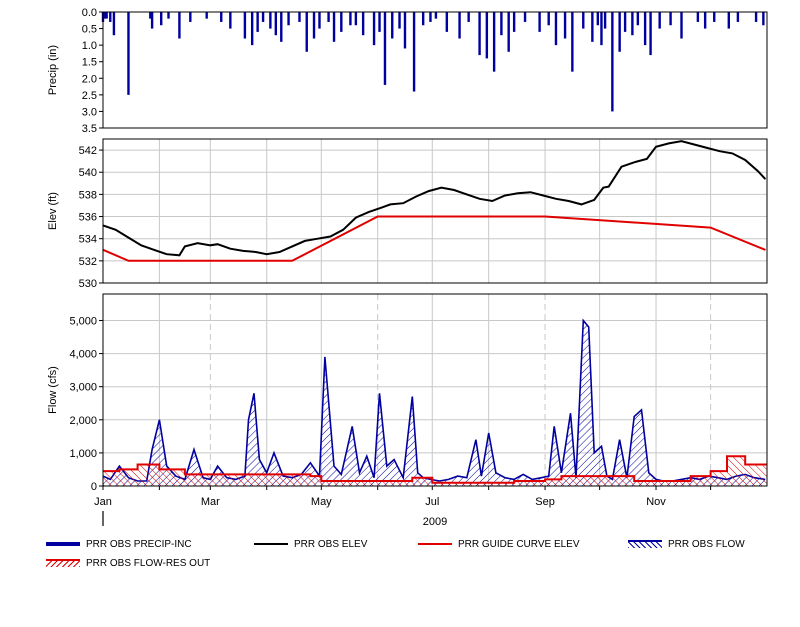  What do you see at coordinates (89, 96) in the screenshot?
I see `y-tick-label: 2.5` at bounding box center [89, 96].